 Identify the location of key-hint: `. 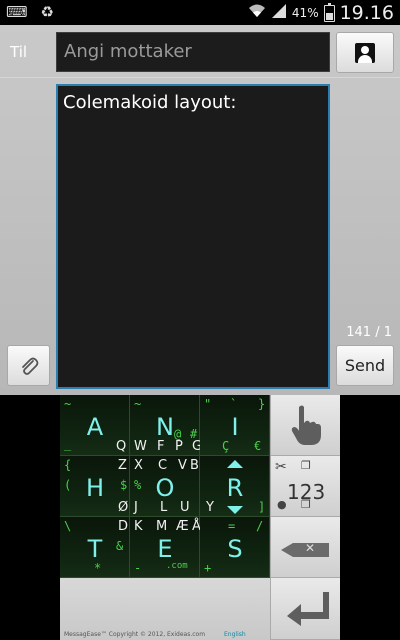
(234, 404).